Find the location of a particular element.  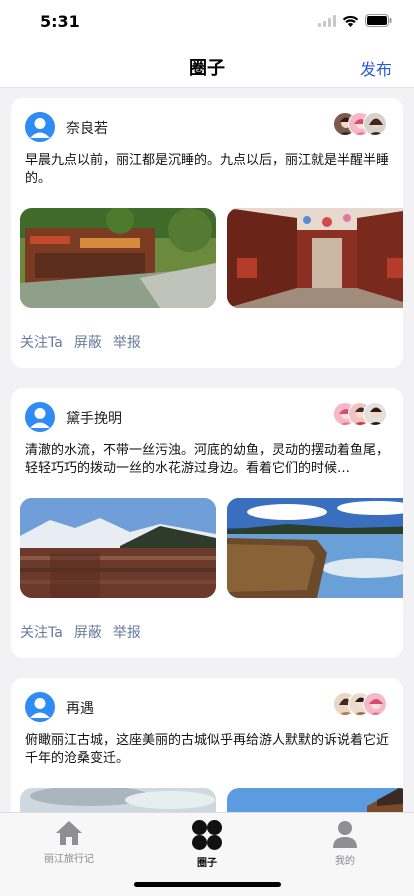

wifi-icon is located at coordinates (350, 21).